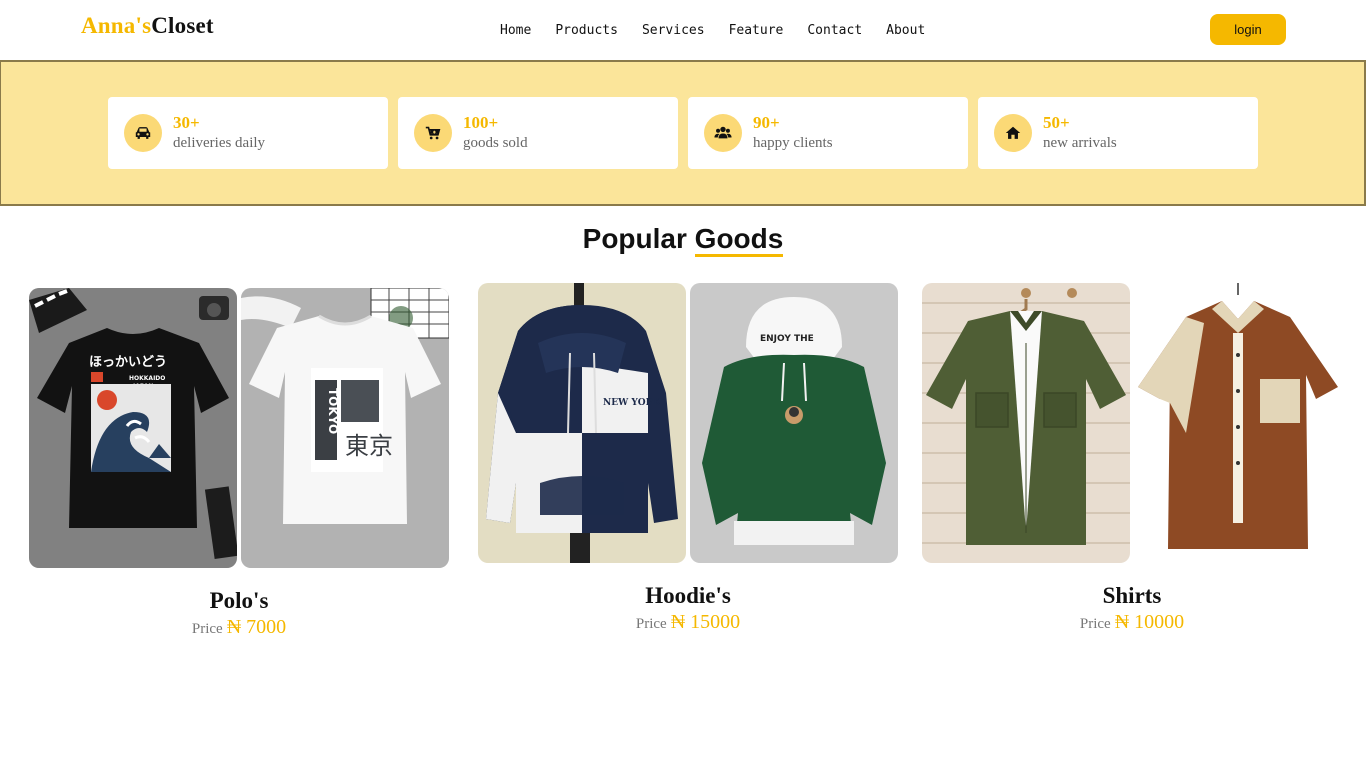  I want to click on nav-services: Services, so click(673, 30).